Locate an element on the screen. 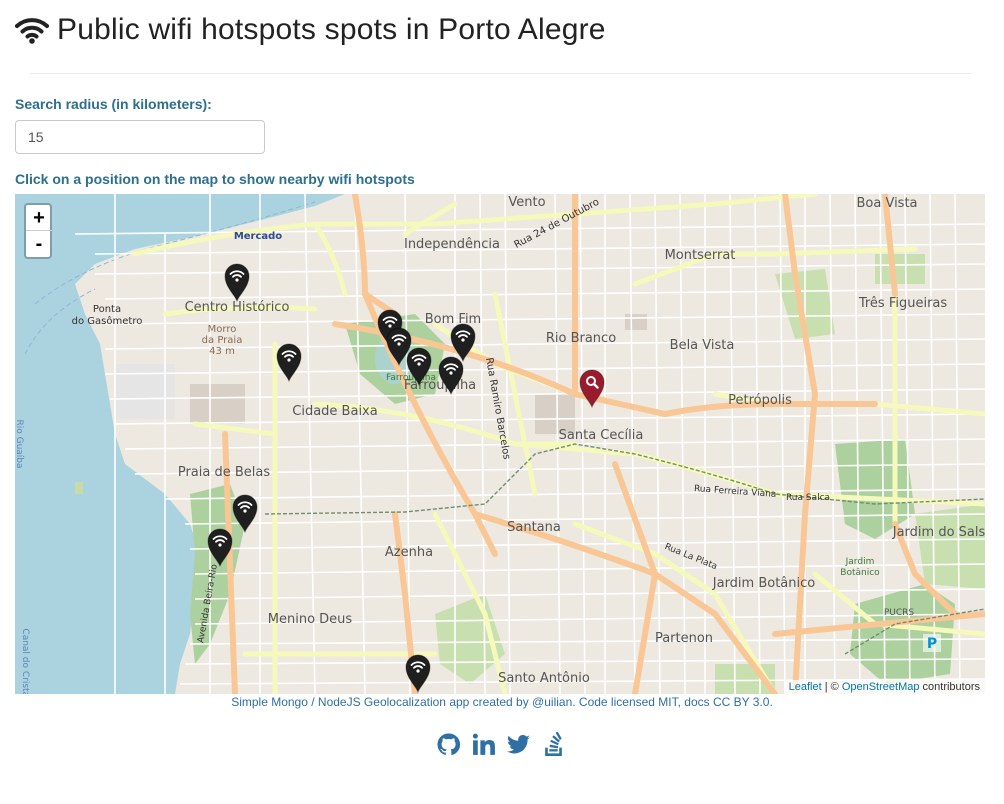 The height and width of the screenshot is (804, 1004). header-divider is located at coordinates (500, 73).